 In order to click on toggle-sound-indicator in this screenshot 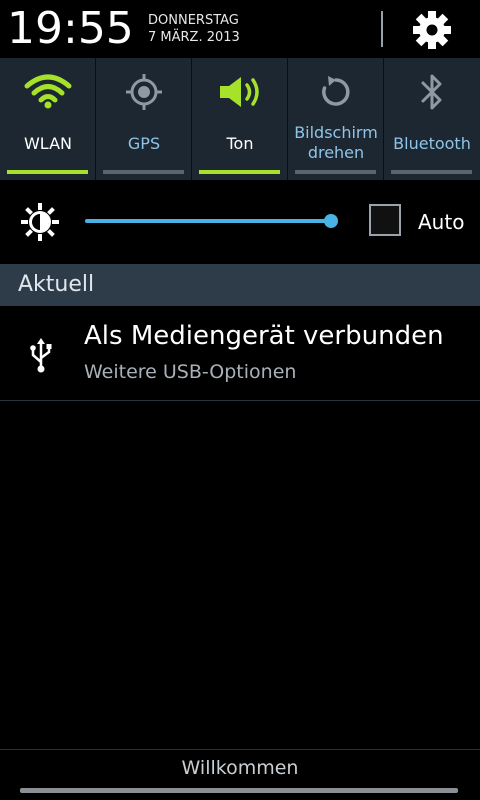, I will do `click(239, 172)`.